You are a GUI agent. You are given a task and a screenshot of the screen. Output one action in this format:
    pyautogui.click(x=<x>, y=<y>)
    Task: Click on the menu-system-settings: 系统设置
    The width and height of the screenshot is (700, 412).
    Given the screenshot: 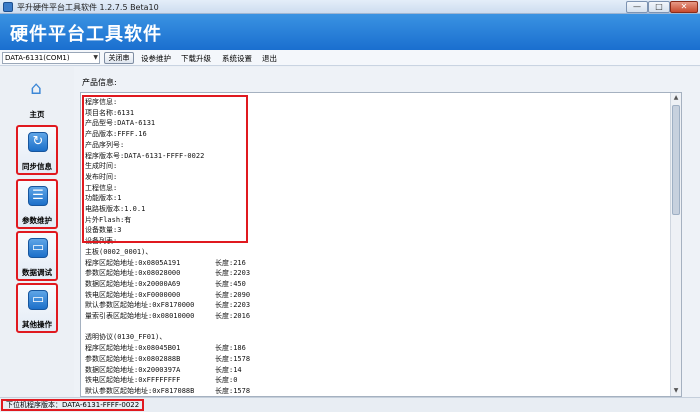 What is the action you would take?
    pyautogui.click(x=237, y=58)
    